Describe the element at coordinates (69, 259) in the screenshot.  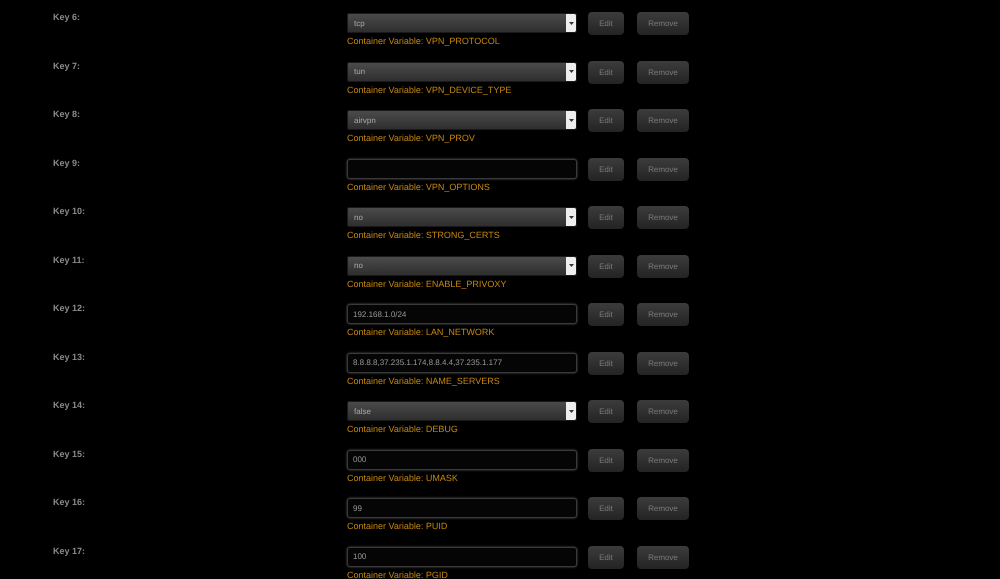
I see `key-label: Key 11:` at that location.